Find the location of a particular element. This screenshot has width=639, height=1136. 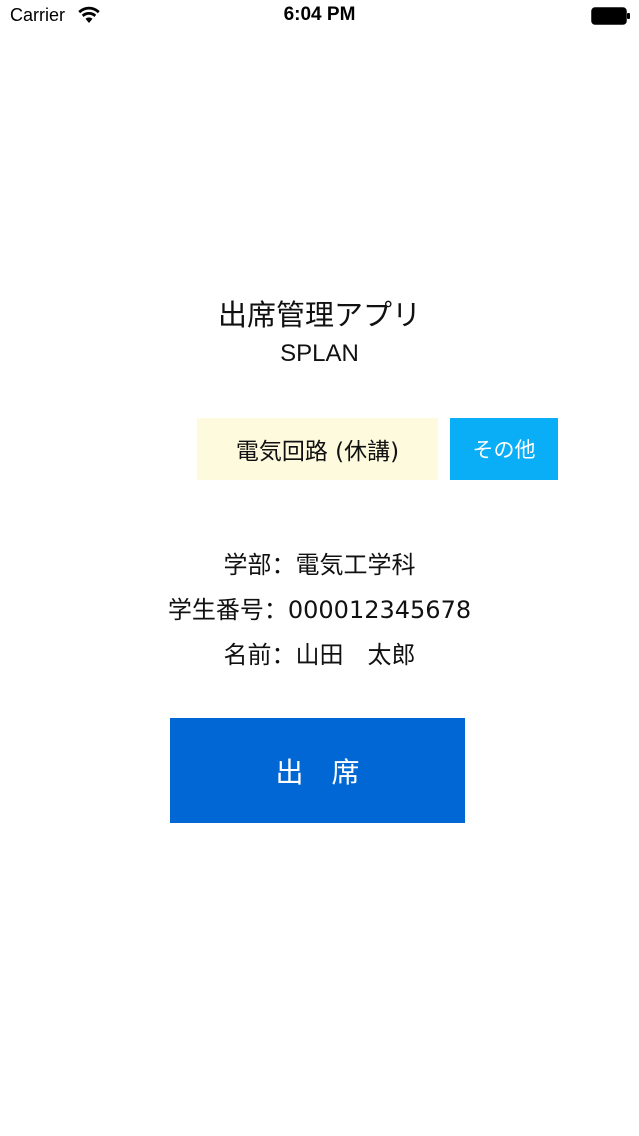

attend-button-label: 出 席 is located at coordinates (317, 772).